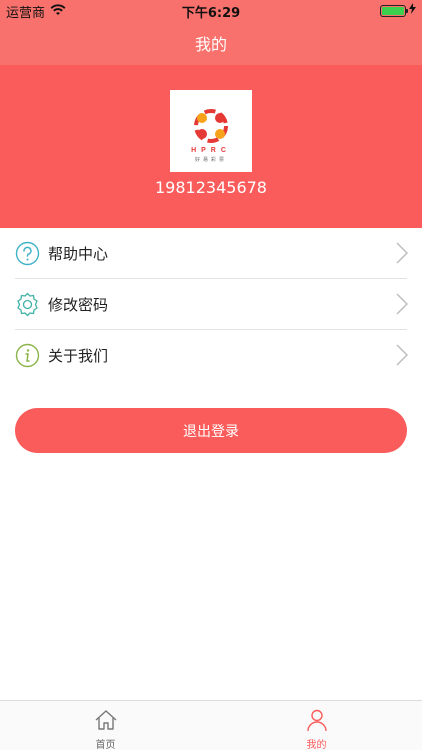 The width and height of the screenshot is (422, 750). Describe the element at coordinates (211, 159) in the screenshot. I see `svg-text: 好易彩票` at that location.